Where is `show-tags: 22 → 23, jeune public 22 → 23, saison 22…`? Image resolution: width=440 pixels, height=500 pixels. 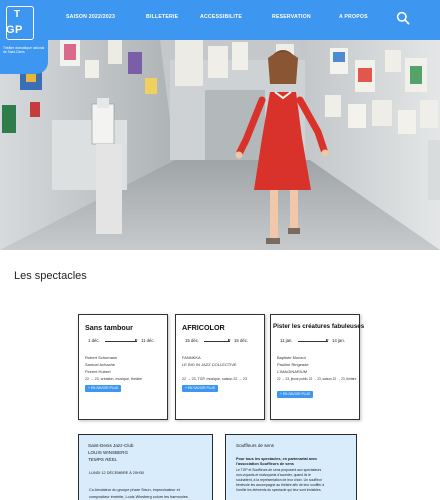 show-tags: 22 → 23, jeune public 22 → 23, saison 22… is located at coordinates (317, 379).